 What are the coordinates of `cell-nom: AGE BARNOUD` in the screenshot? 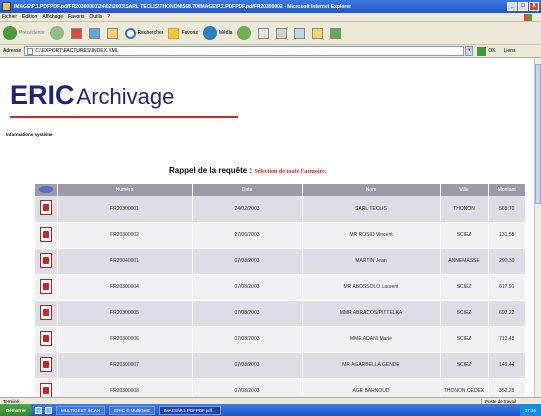 It's located at (371, 387).